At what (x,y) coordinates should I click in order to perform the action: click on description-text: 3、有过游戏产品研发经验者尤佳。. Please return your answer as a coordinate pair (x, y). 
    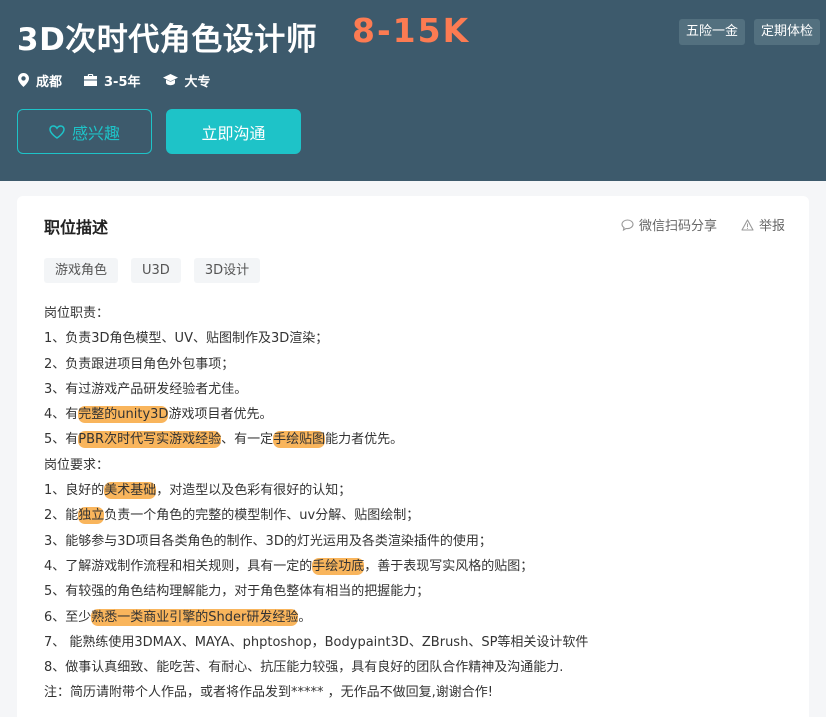
    Looking at the image, I should click on (146, 389).